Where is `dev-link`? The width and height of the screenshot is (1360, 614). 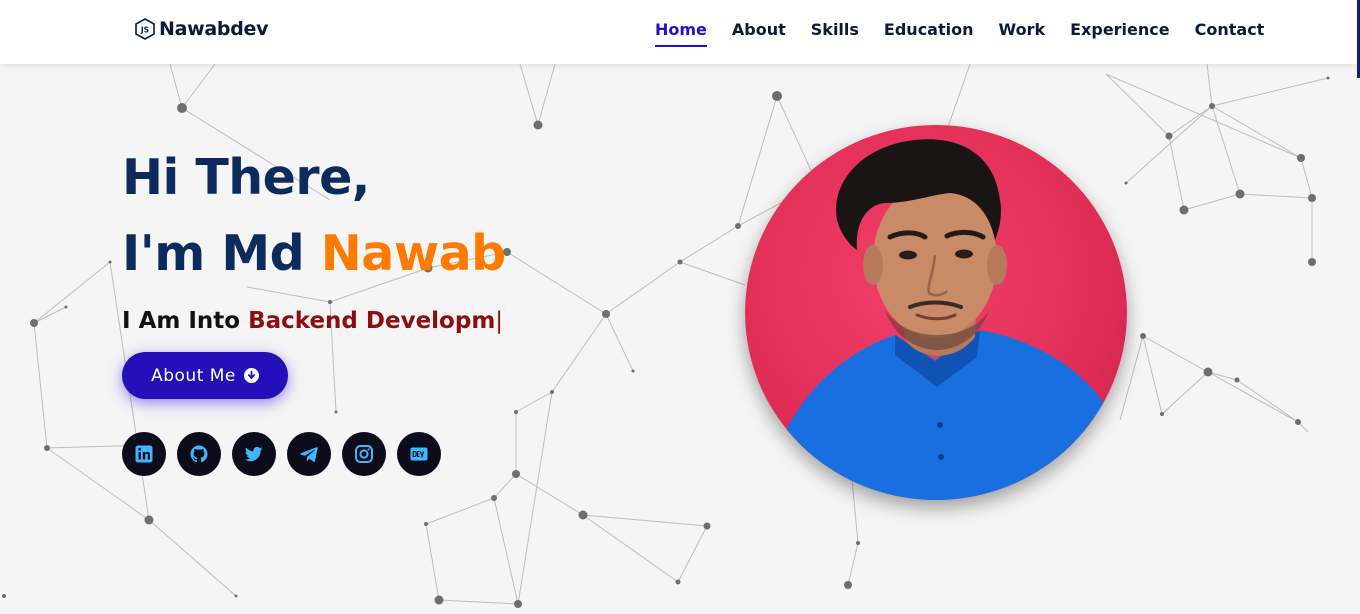 dev-link is located at coordinates (419, 454).